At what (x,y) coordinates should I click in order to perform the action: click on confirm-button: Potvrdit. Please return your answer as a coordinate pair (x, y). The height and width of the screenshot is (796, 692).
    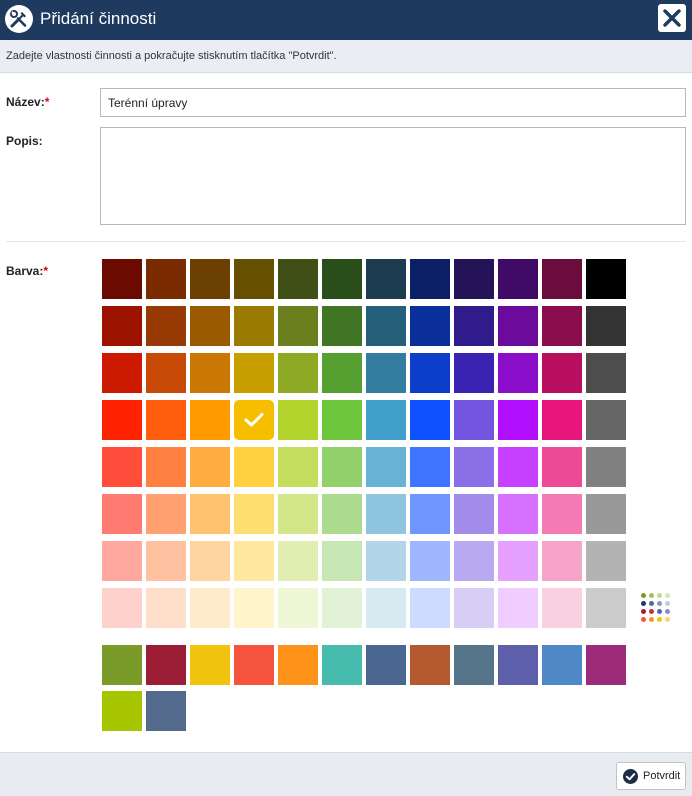
    Looking at the image, I should click on (651, 776).